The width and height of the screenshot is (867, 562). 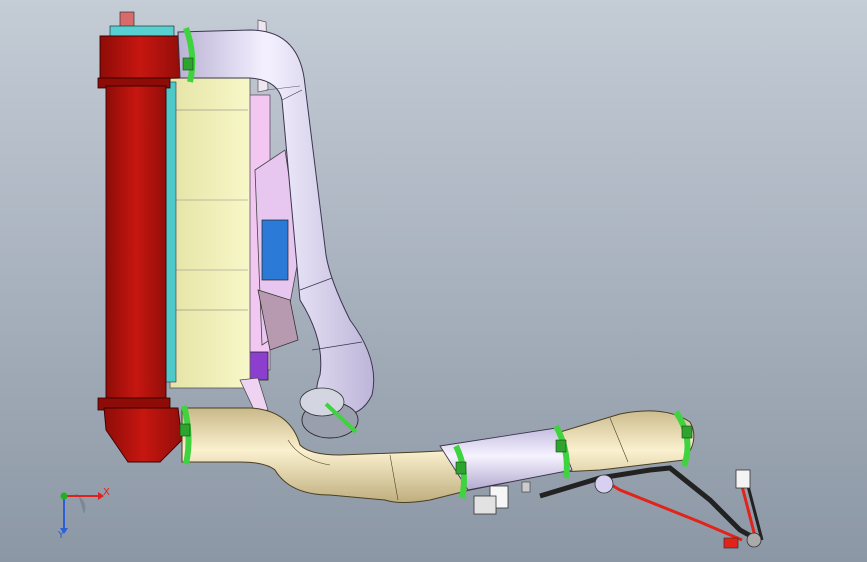 What do you see at coordinates (275, 250) in the screenshot?
I see `fan-motor` at bounding box center [275, 250].